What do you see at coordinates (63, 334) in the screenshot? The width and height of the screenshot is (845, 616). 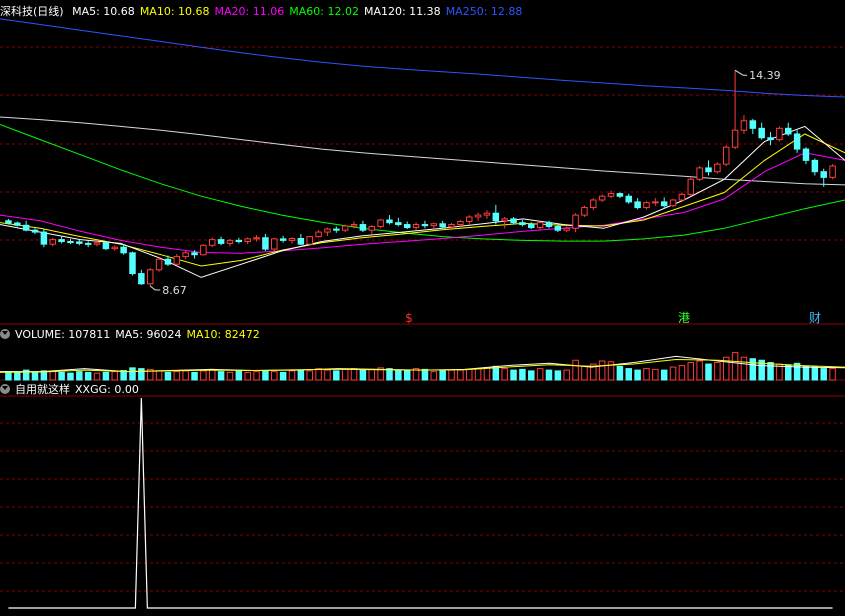 I see `volume_header-item-0: VOLUME: 107811` at bounding box center [63, 334].